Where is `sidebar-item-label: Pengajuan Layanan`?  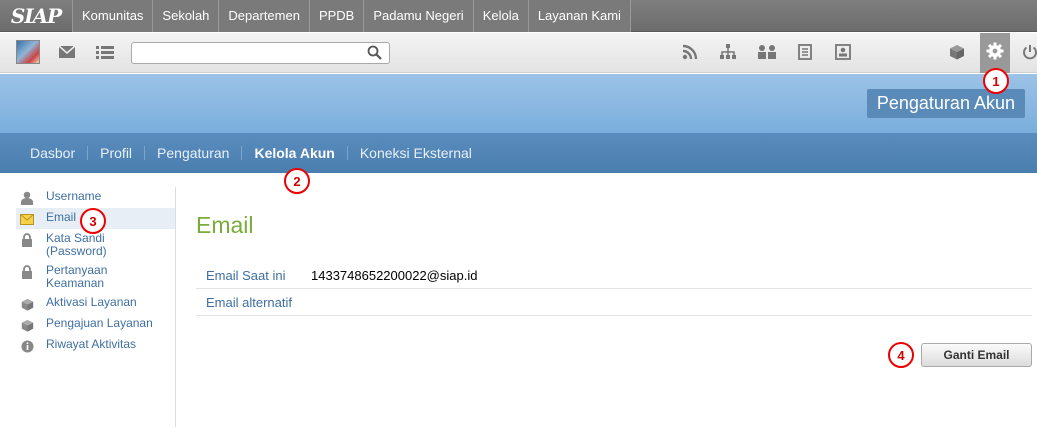 sidebar-item-label: Pengajuan Layanan is located at coordinates (99, 323).